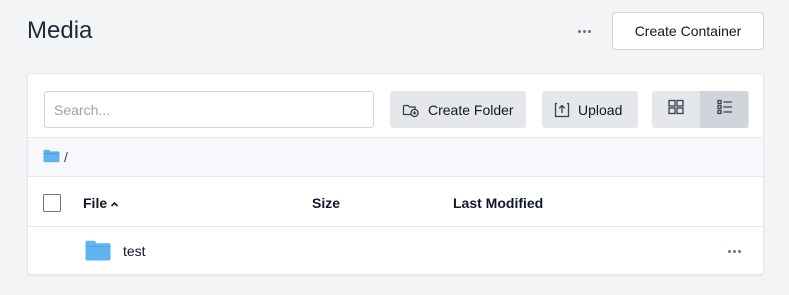 Image resolution: width=789 pixels, height=295 pixels. I want to click on create-container-button: Create Container, so click(688, 31).